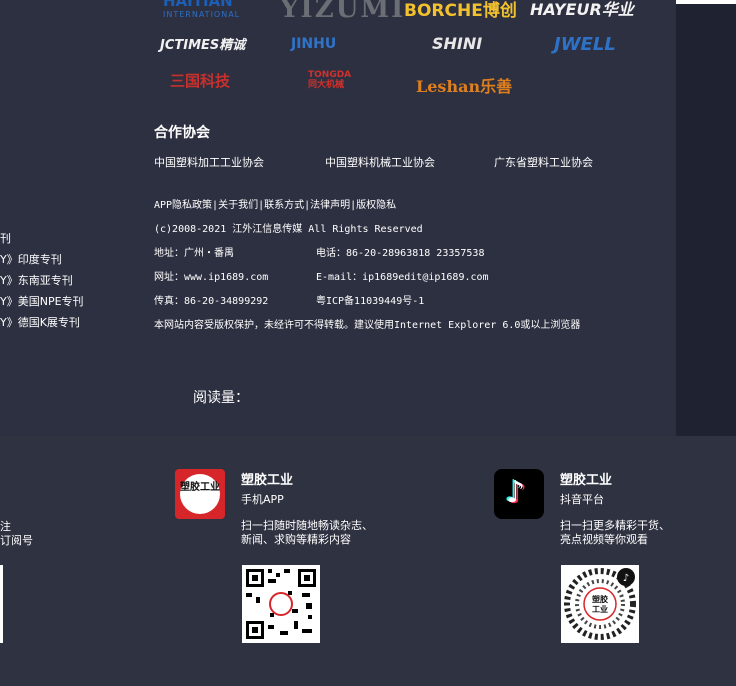  I want to click on app-logo-text: 塑胶工业, so click(200, 494).